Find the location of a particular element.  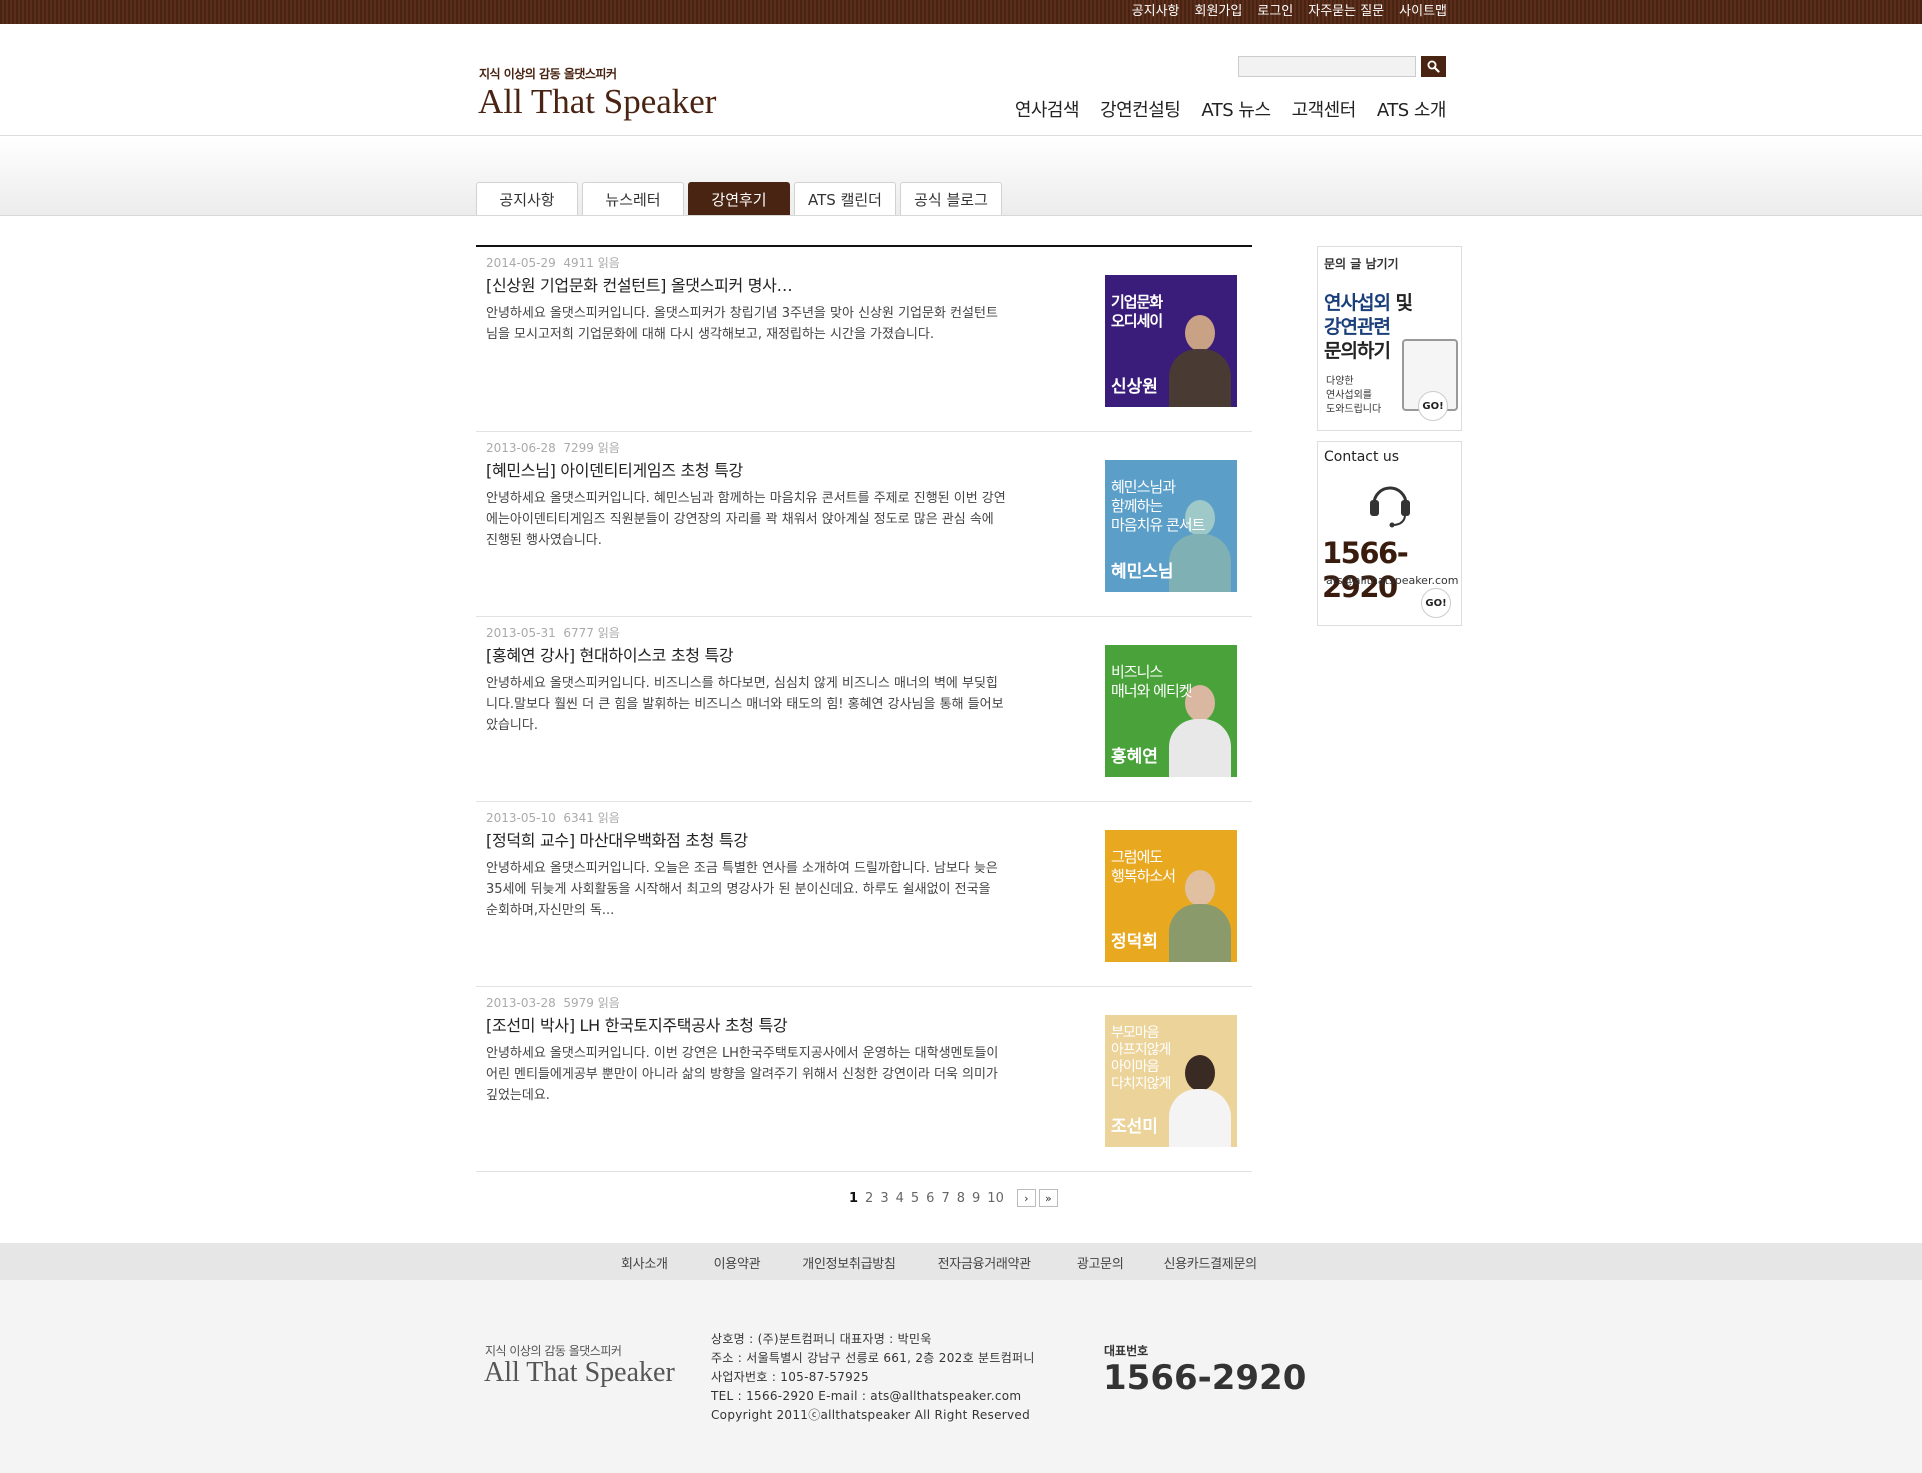

tab-notice: 공지사항 is located at coordinates (527, 198).